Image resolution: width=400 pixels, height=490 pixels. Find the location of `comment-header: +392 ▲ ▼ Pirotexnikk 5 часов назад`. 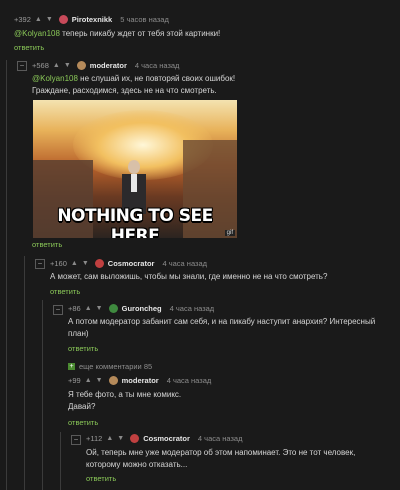

comment-header: +392 ▲ ▼ Pirotexnikk 5 часов назад is located at coordinates (91, 19).